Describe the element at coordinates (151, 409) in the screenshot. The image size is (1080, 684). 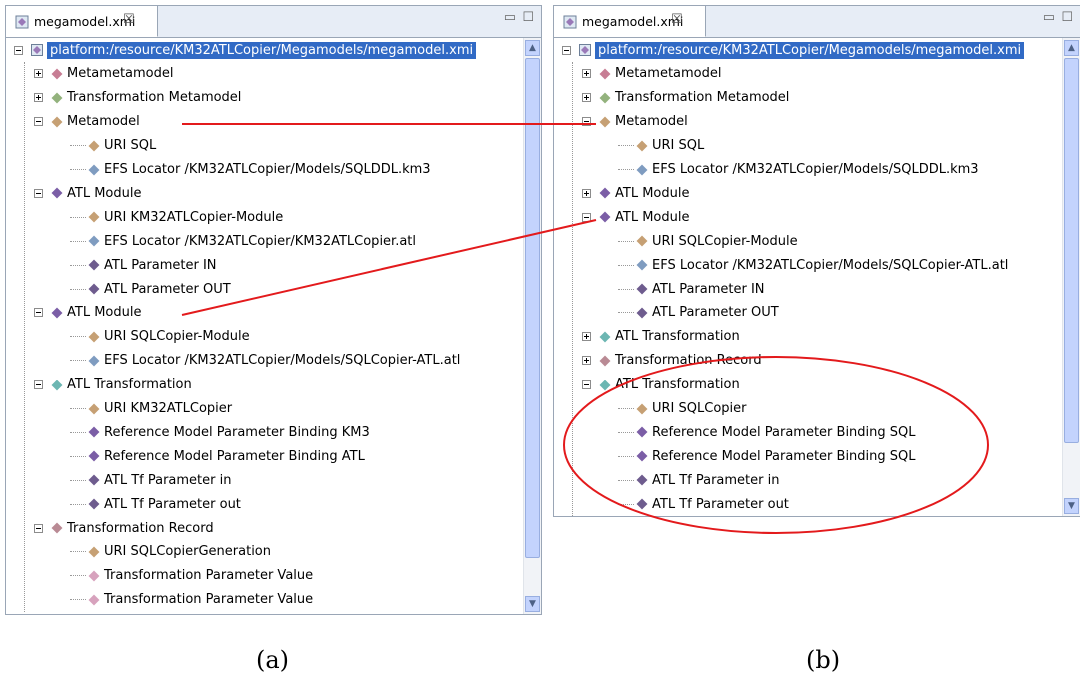
I see `tree-item: URI KM32ATLCopier` at that location.